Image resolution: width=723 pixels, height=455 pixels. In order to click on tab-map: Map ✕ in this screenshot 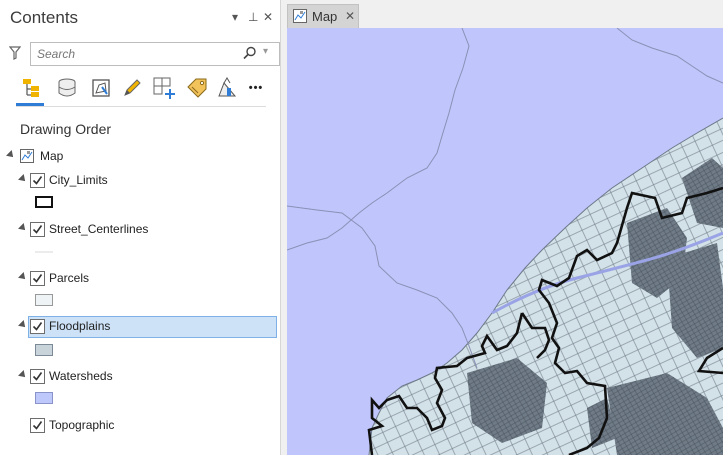, I will do `click(323, 16)`.